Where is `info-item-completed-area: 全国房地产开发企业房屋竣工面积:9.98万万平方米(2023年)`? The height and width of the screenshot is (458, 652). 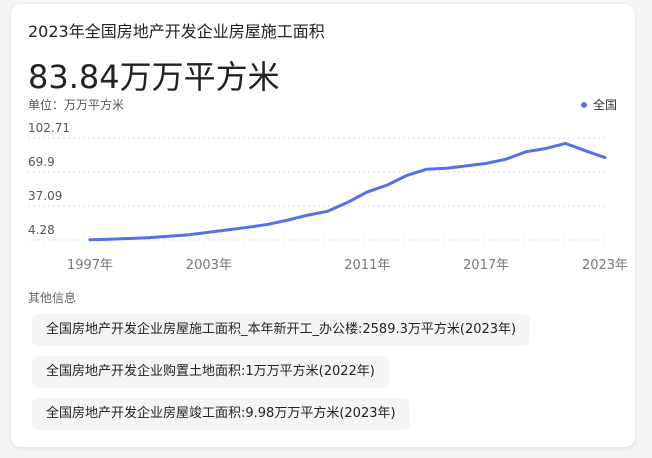 info-item-completed-area: 全国房地产开发企业房屋竣工面积:9.98万万平方米(2023年) is located at coordinates (221, 414).